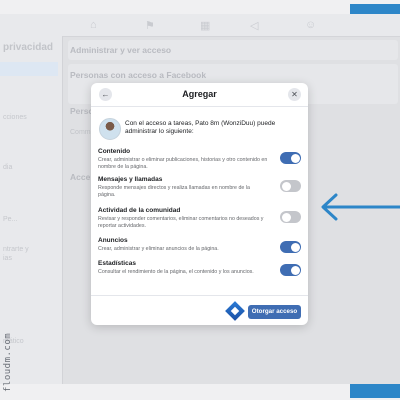 The height and width of the screenshot is (400, 400). Describe the element at coordinates (138, 75) in the screenshot. I see `section-heading: Personas con acceso a Facebook` at that location.